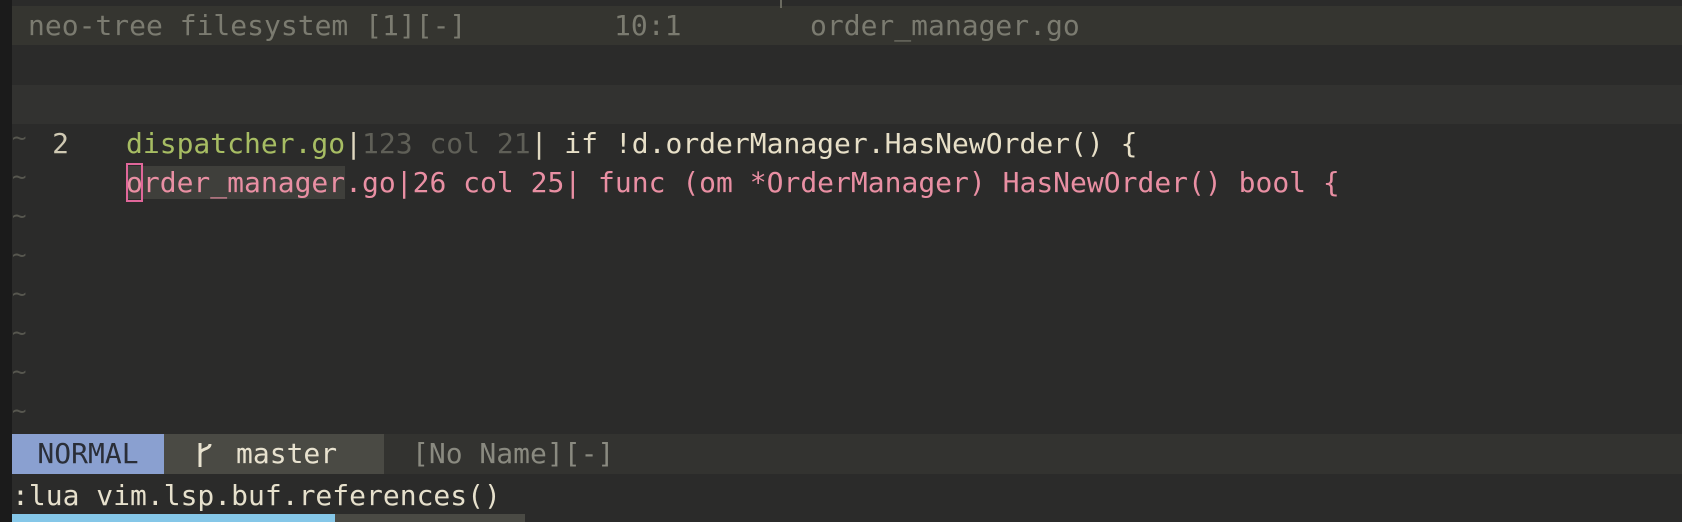  I want to click on reference-location: 123 col 21, so click(446, 143).